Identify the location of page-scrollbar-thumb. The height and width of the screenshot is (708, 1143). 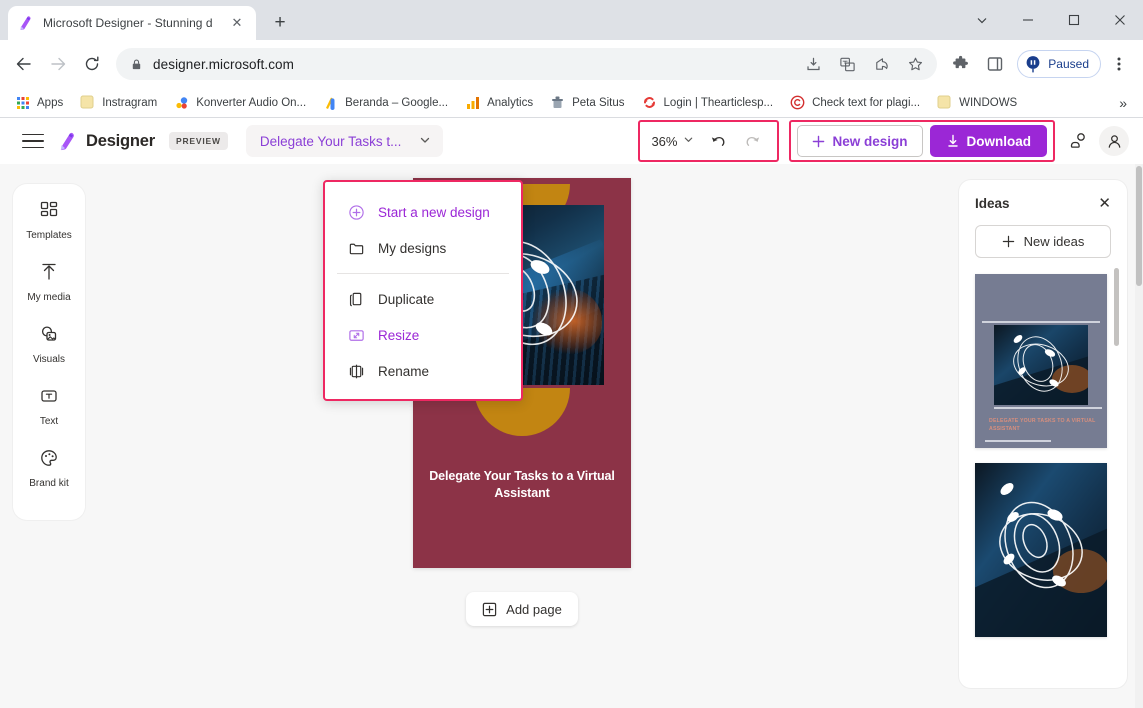
(1139, 226).